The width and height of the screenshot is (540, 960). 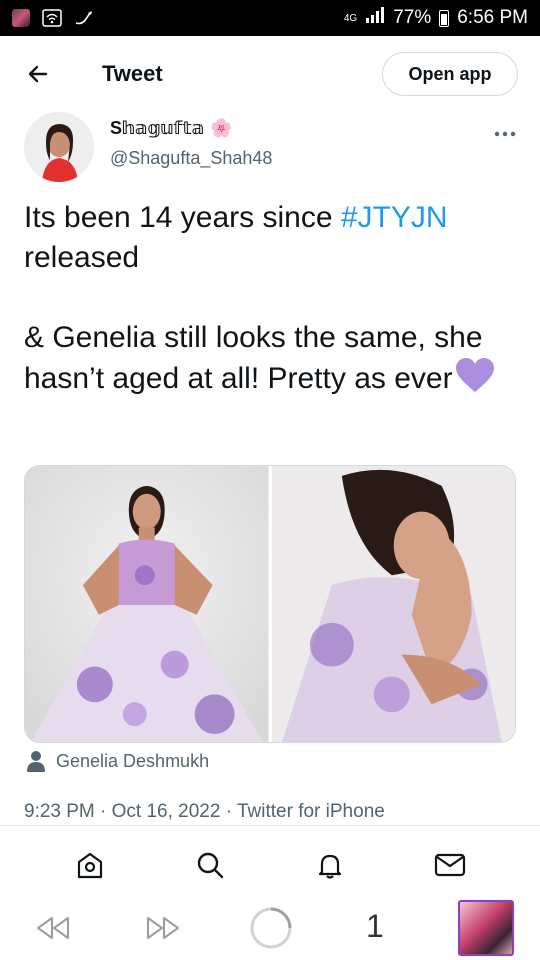 I want to click on status-bar: 4G 77% 6:56 PM, so click(x=270, y=18).